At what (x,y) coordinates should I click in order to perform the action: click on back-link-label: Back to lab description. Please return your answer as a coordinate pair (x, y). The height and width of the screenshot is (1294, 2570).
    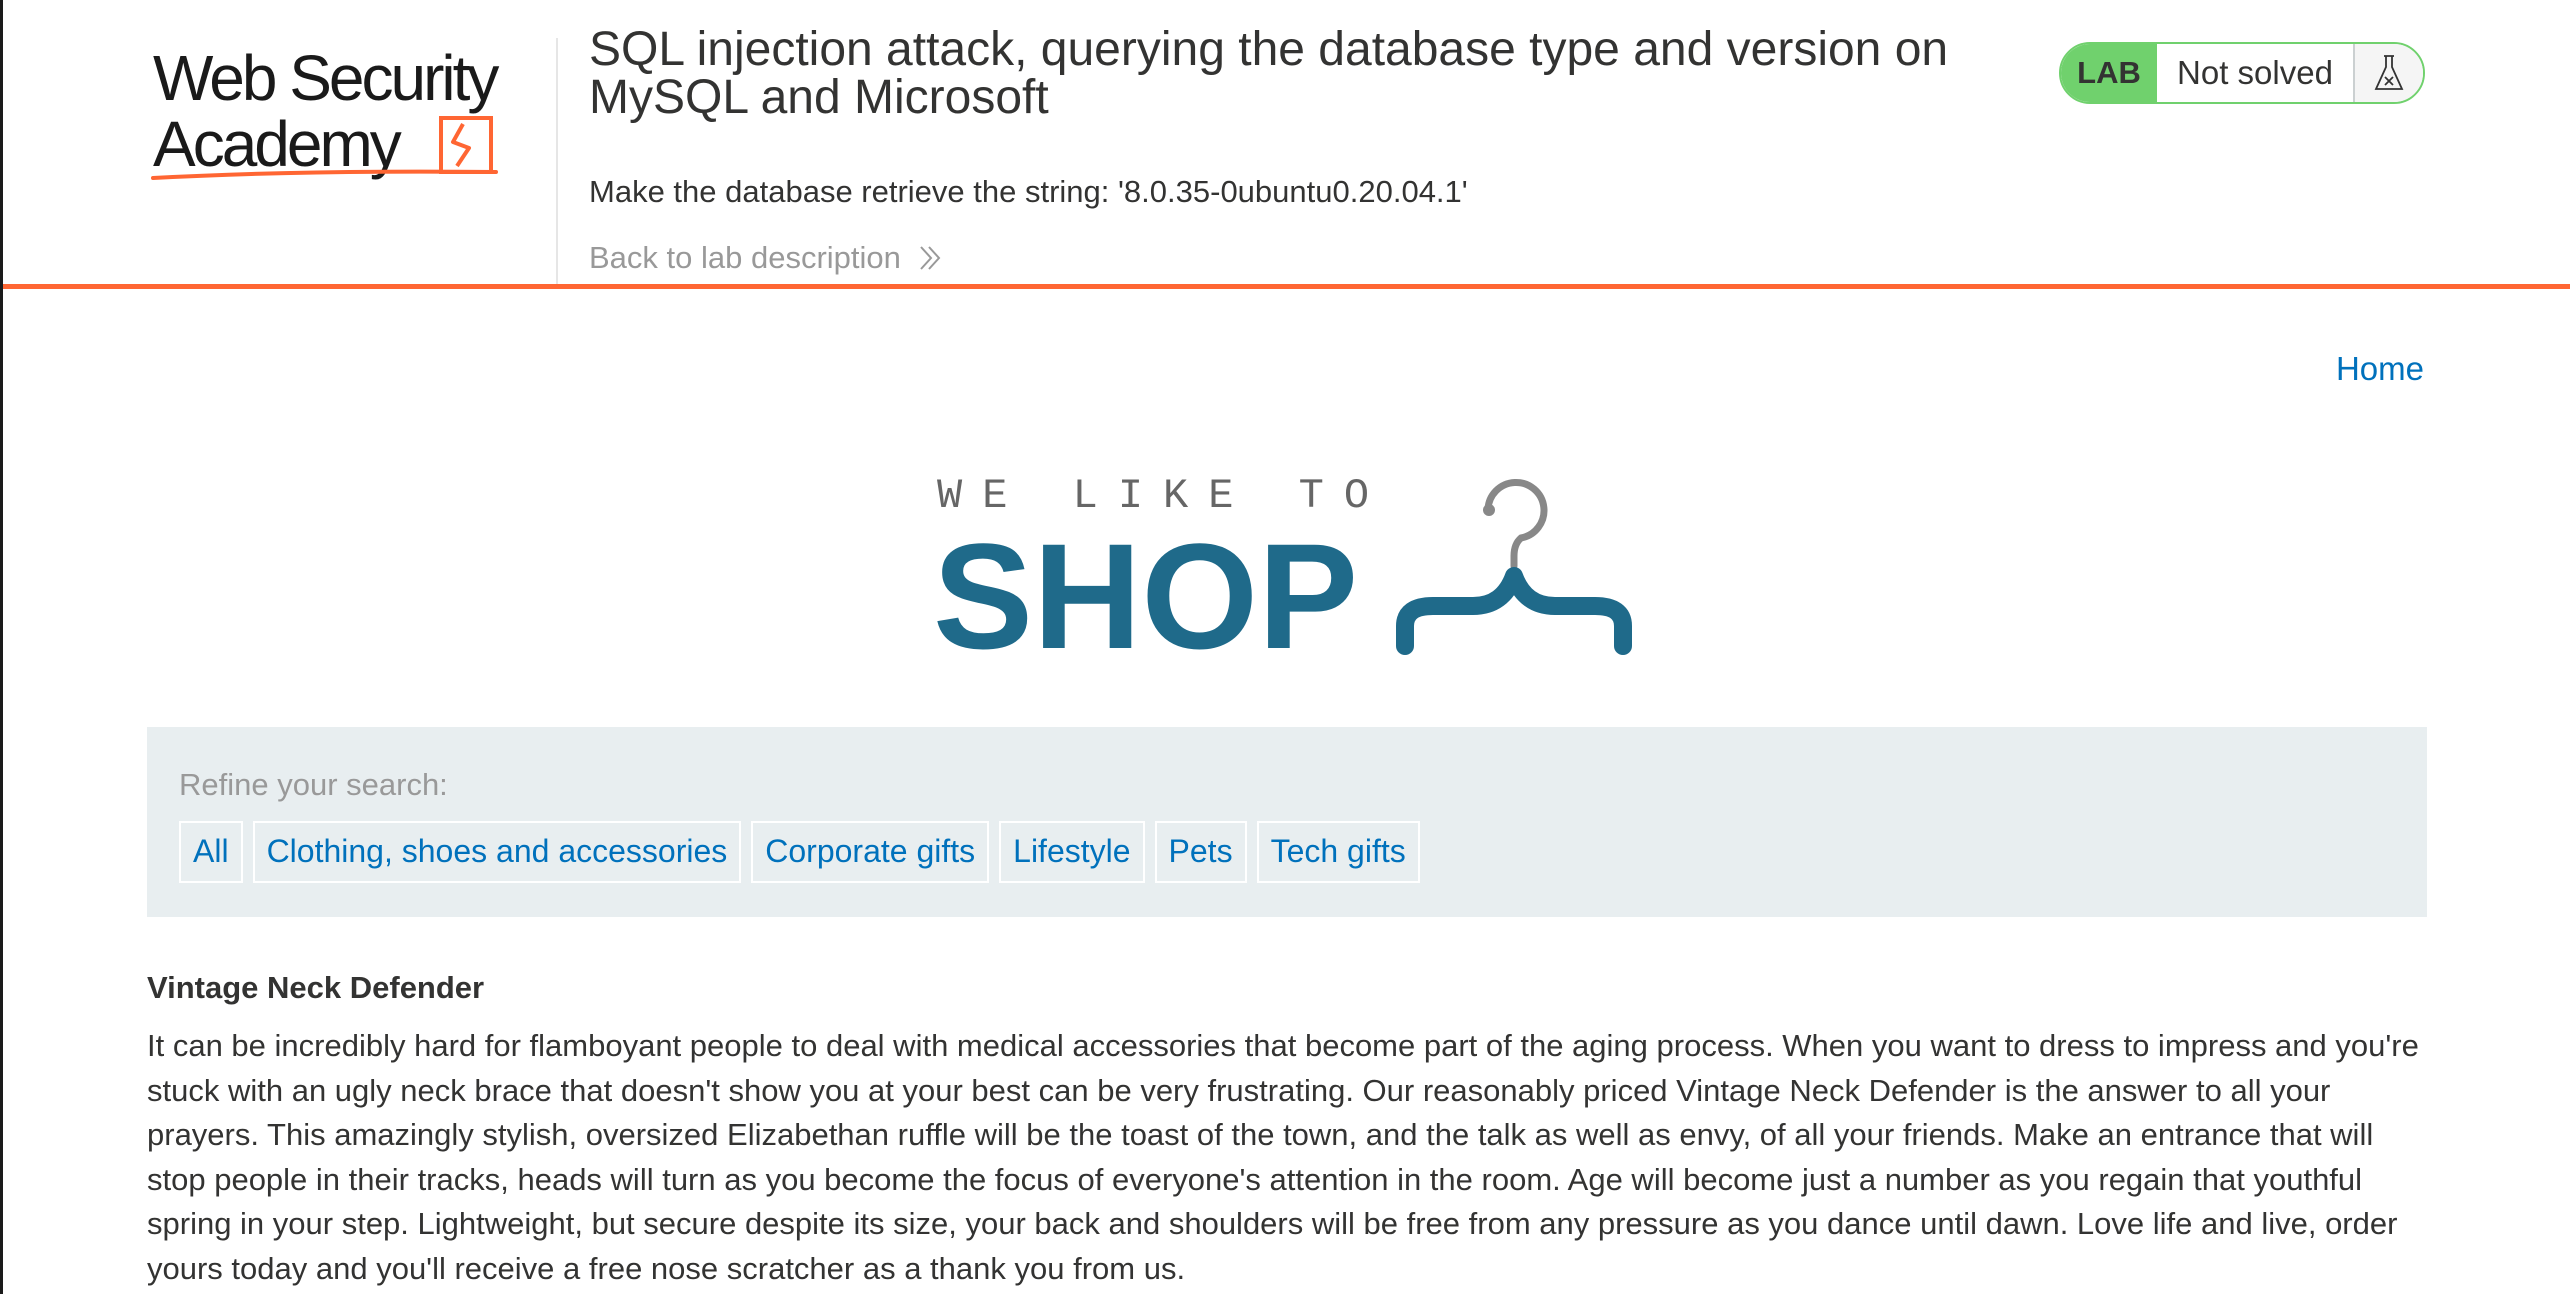
    Looking at the image, I should click on (745, 257).